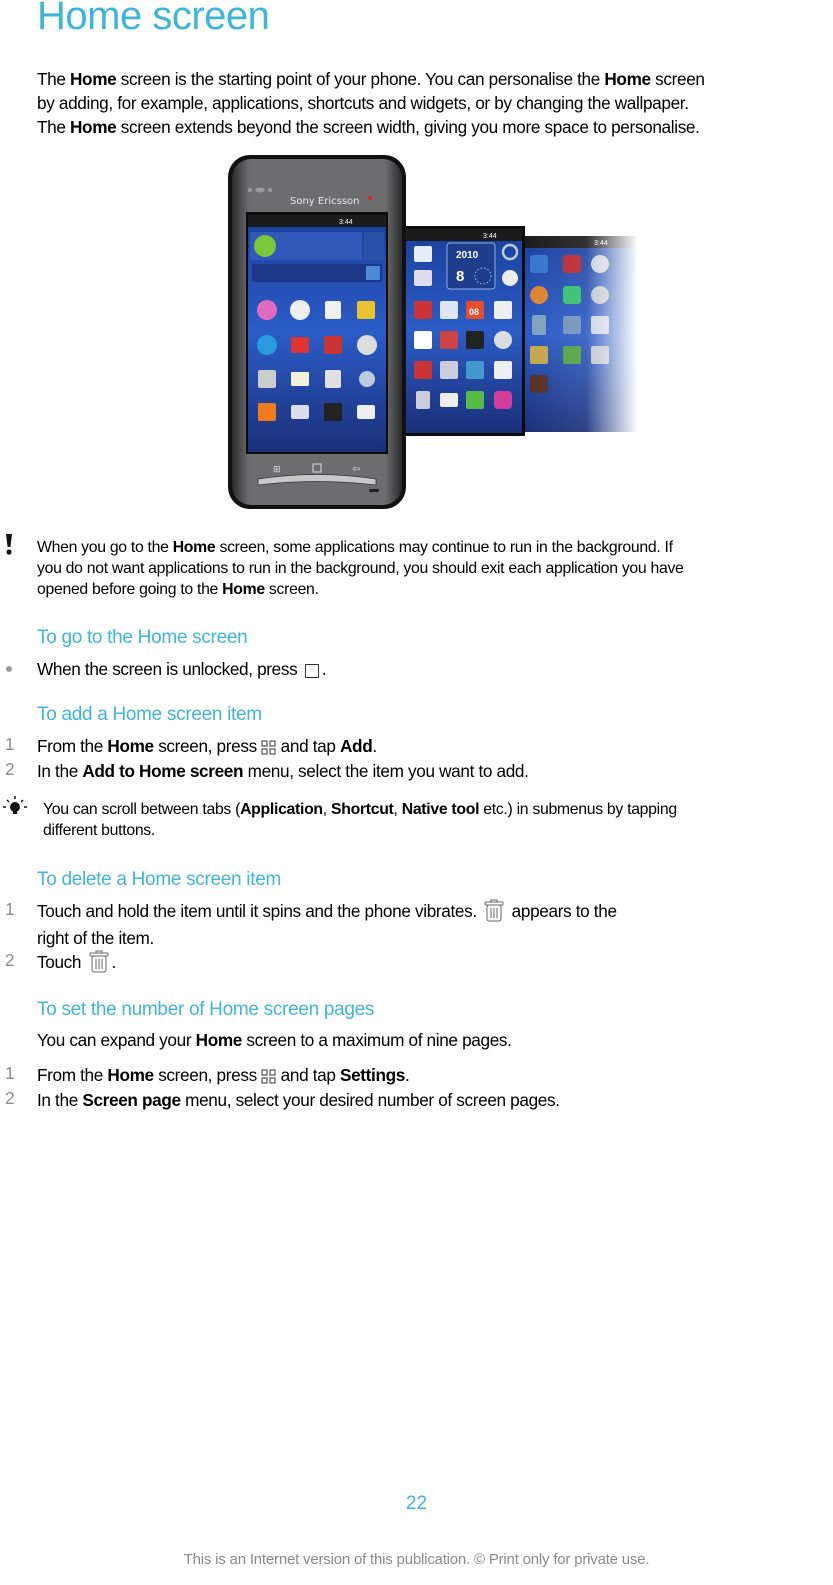 This screenshot has height=1585, width=833. Describe the element at coordinates (142, 637) in the screenshot. I see `section-heading-go-home: To go to the Home screen` at that location.